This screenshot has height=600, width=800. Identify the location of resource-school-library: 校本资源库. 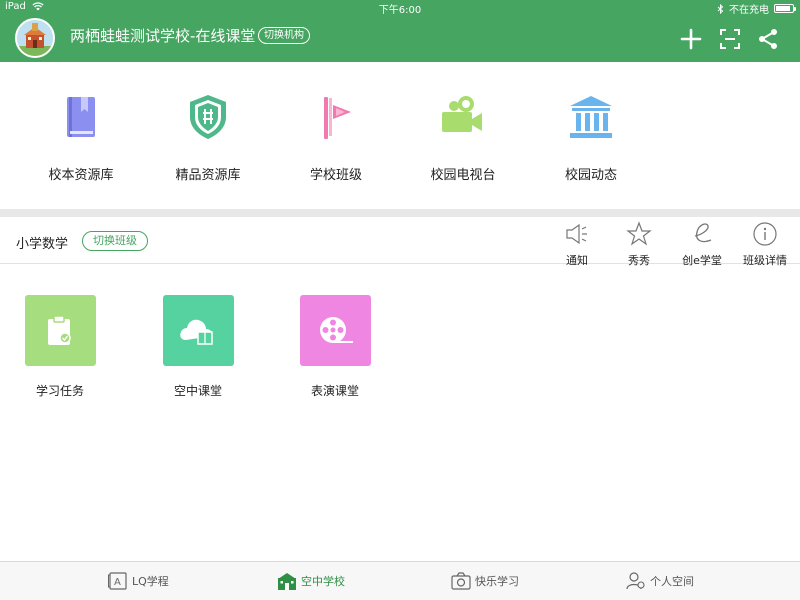
(81, 137).